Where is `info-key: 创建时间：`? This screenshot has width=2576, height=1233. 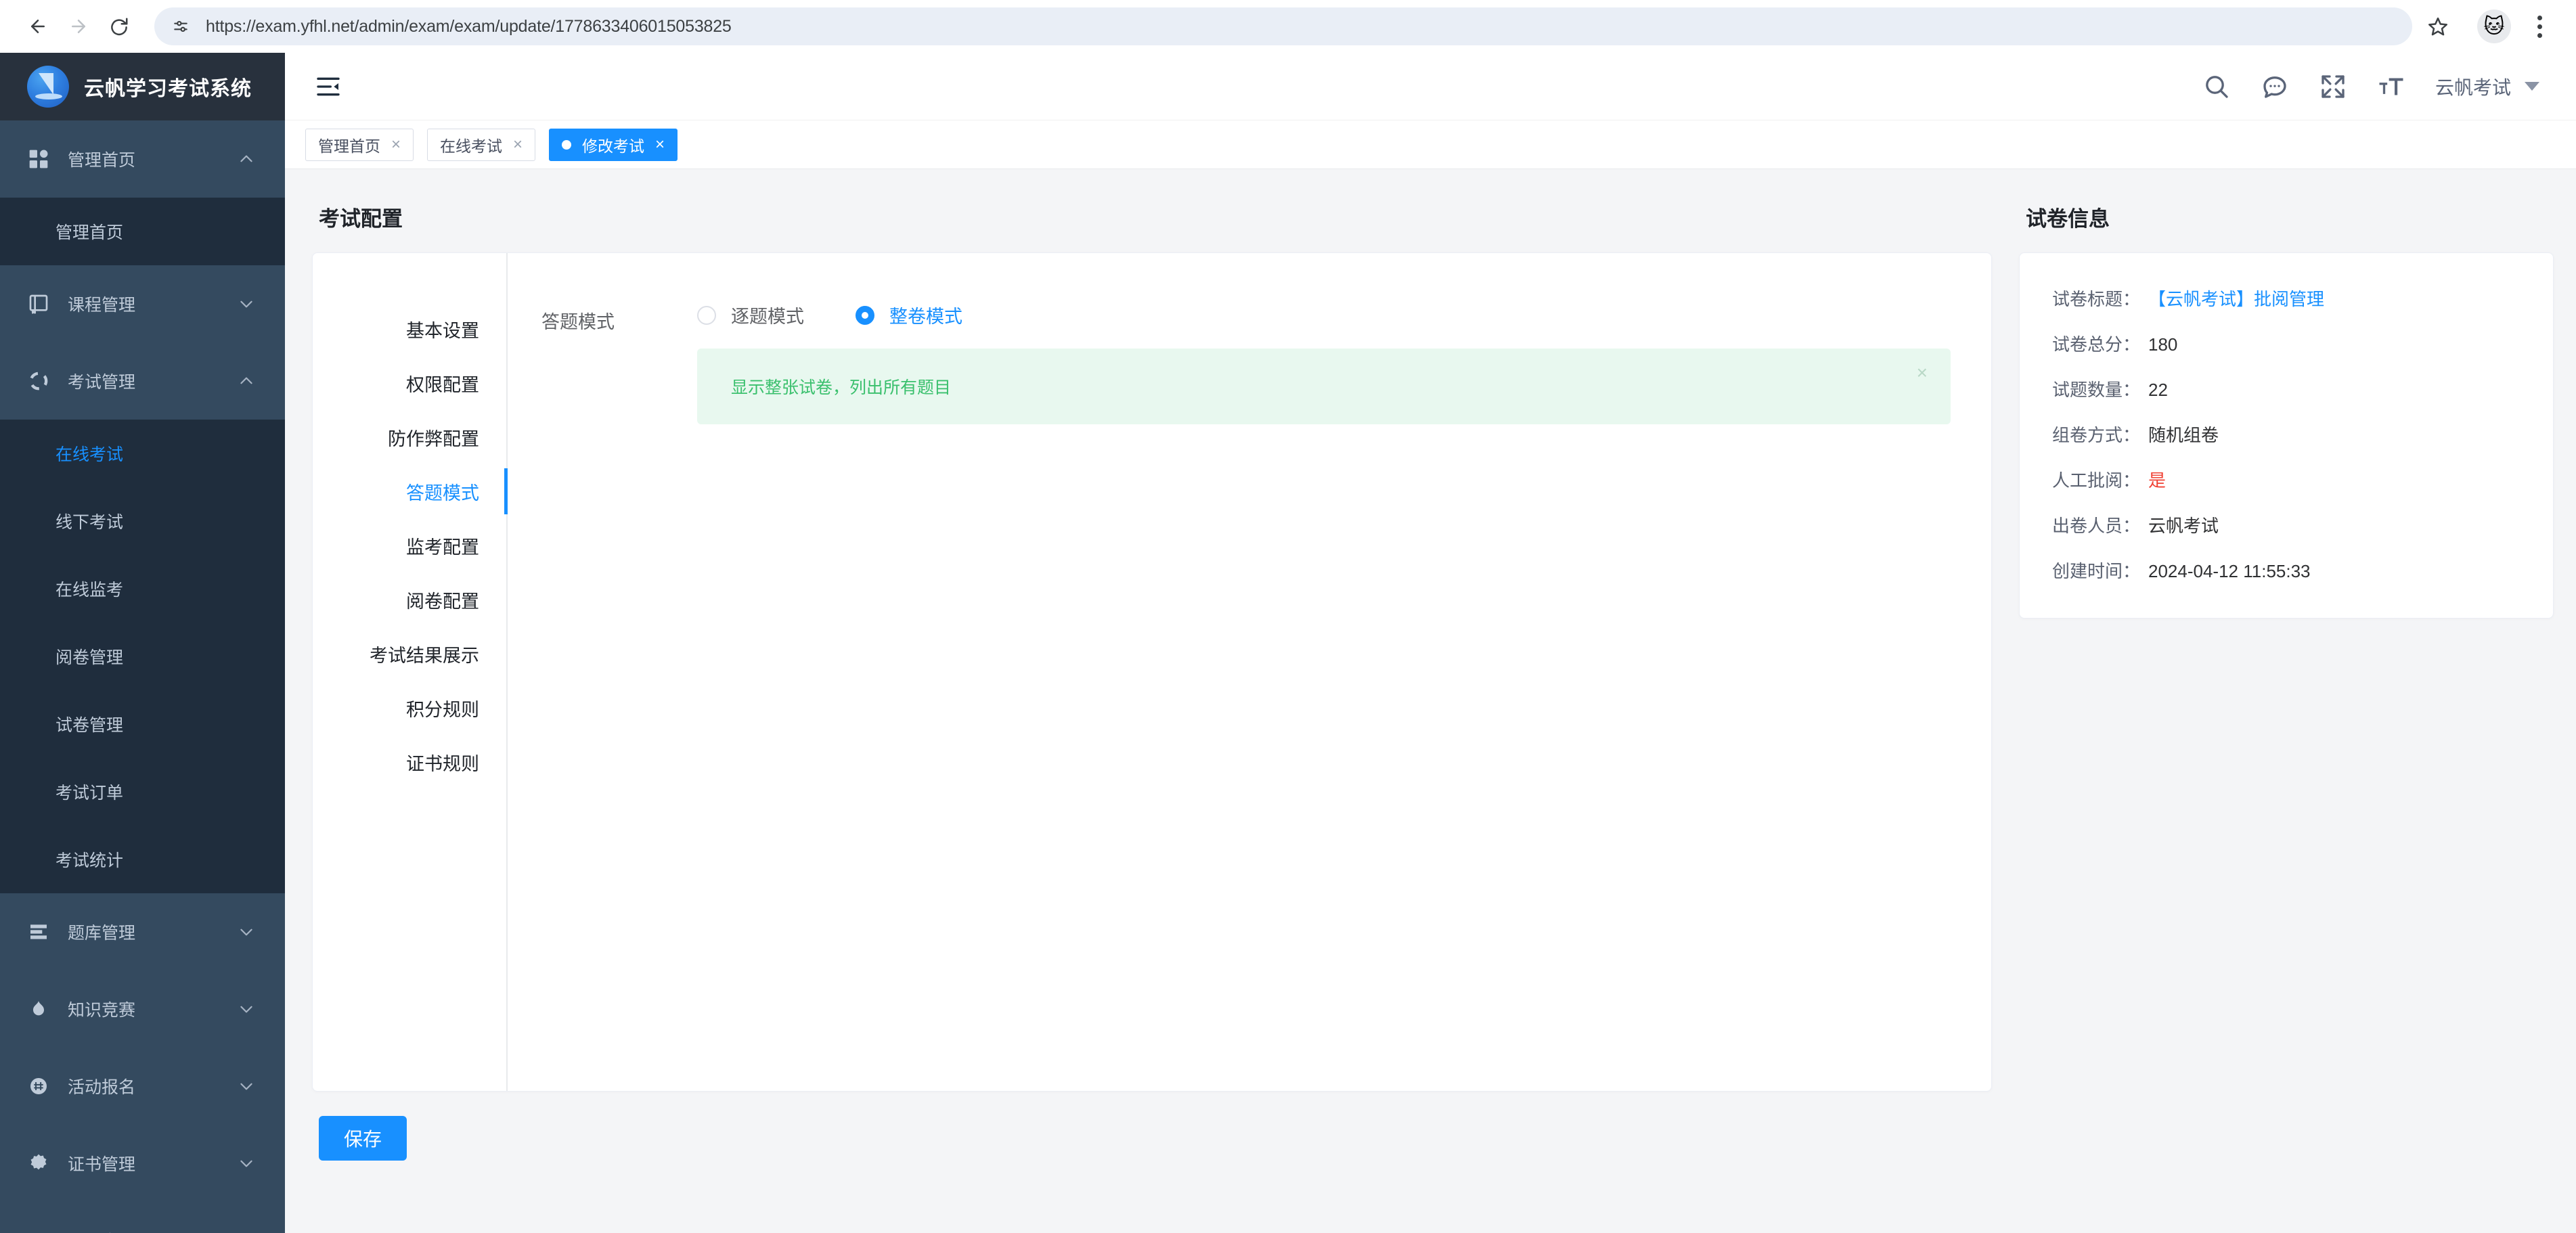 info-key: 创建时间： is located at coordinates (2096, 571).